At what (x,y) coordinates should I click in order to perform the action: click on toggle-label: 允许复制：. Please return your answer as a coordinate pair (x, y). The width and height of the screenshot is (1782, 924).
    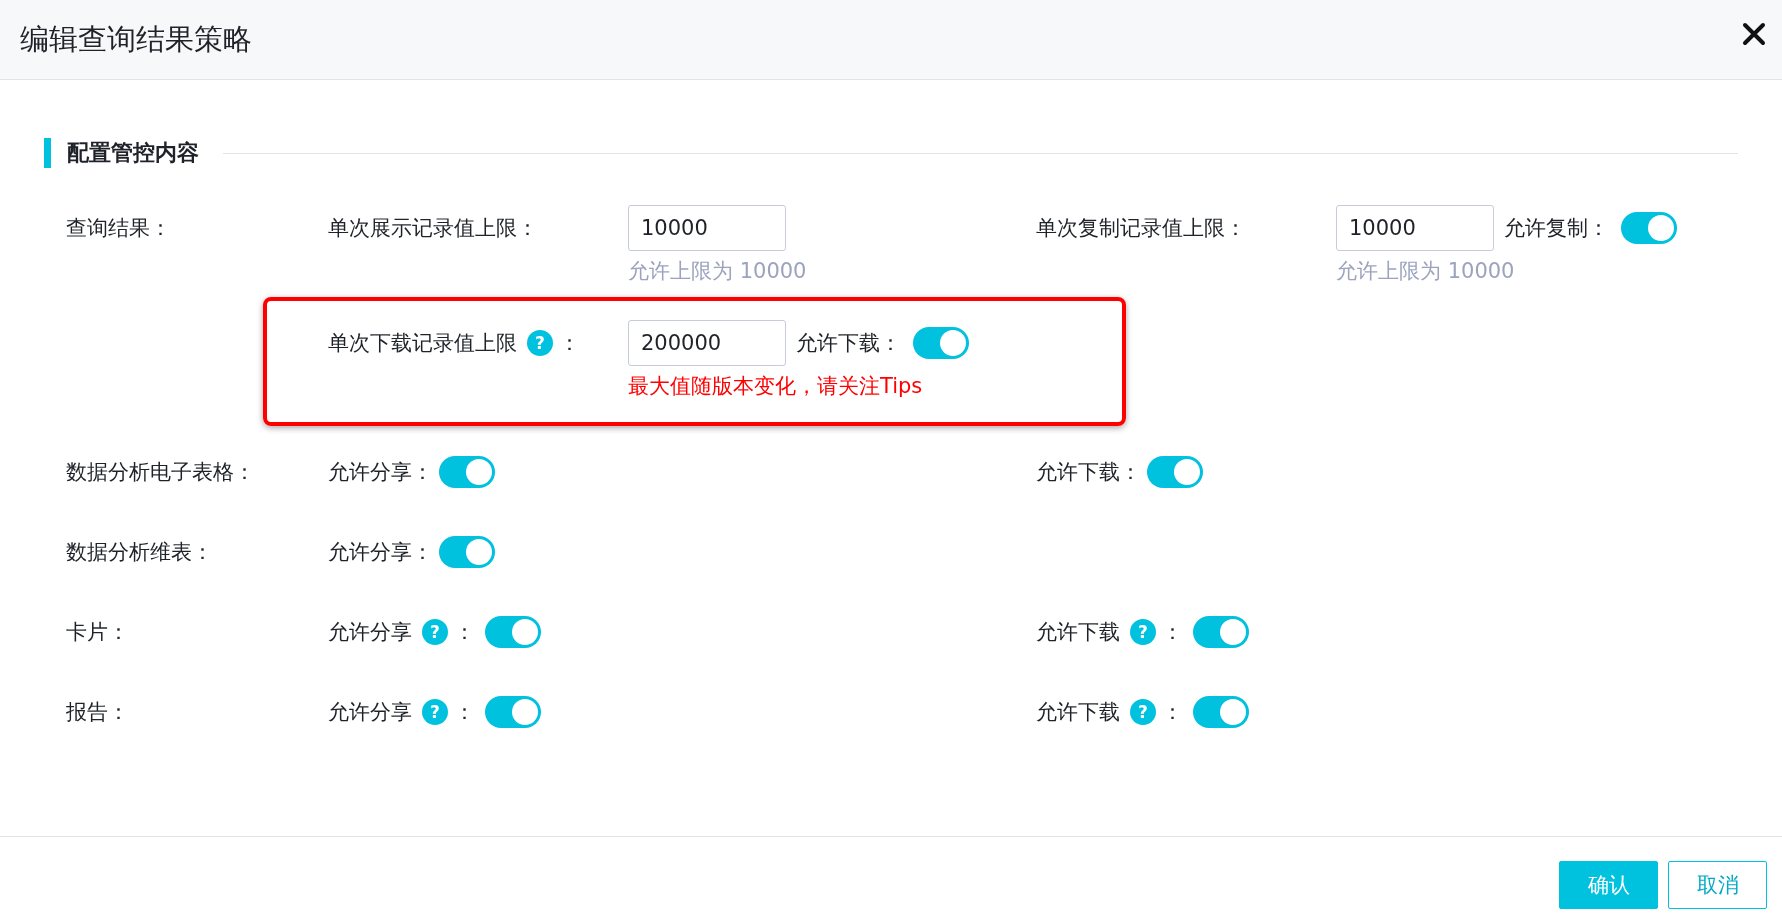
    Looking at the image, I should click on (1556, 228).